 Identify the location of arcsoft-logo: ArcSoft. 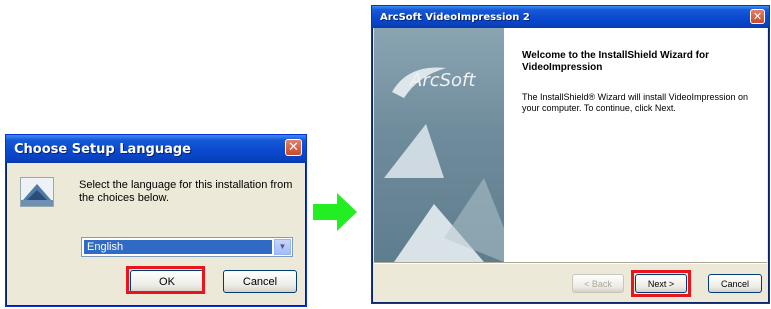
(443, 80).